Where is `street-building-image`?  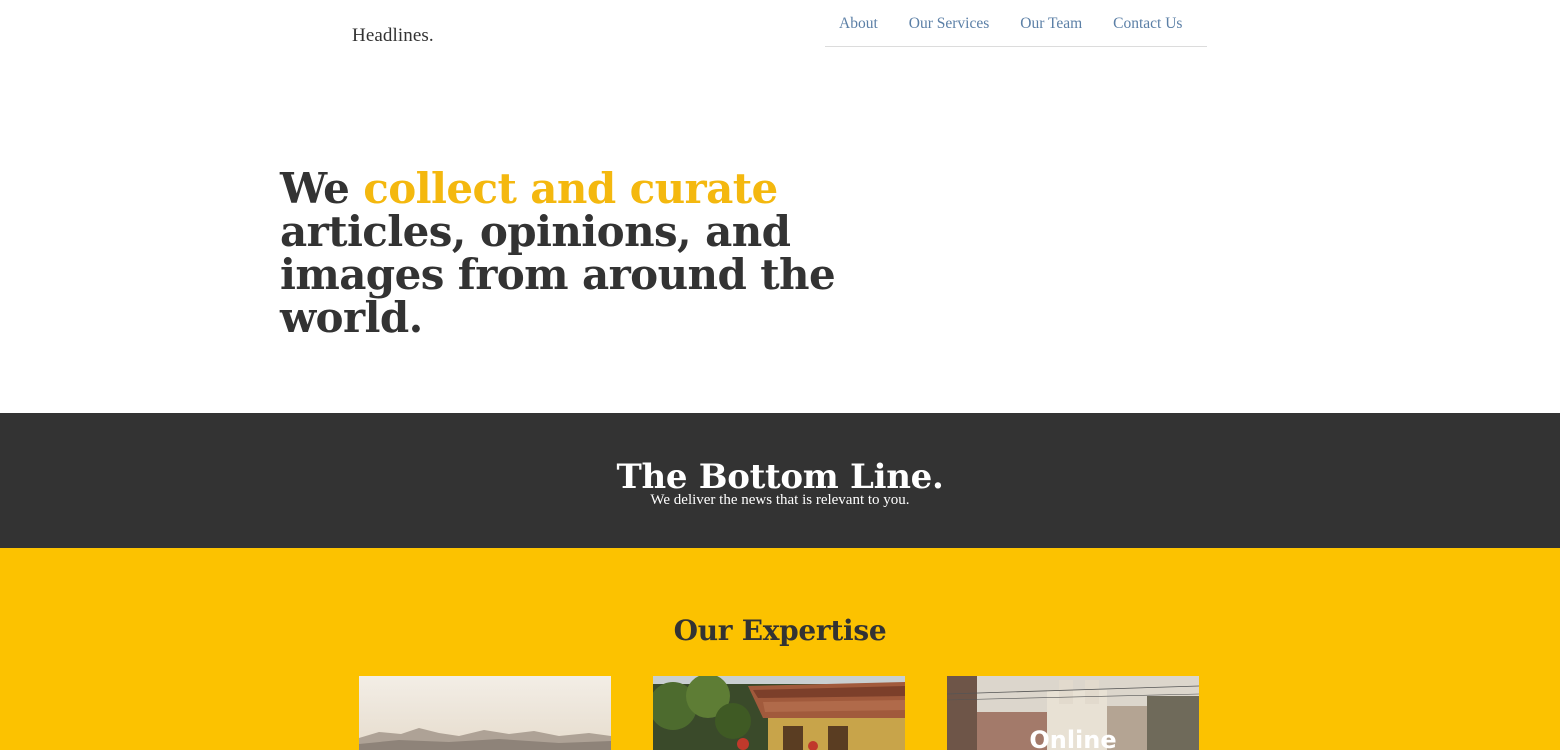
street-building-image is located at coordinates (779, 713).